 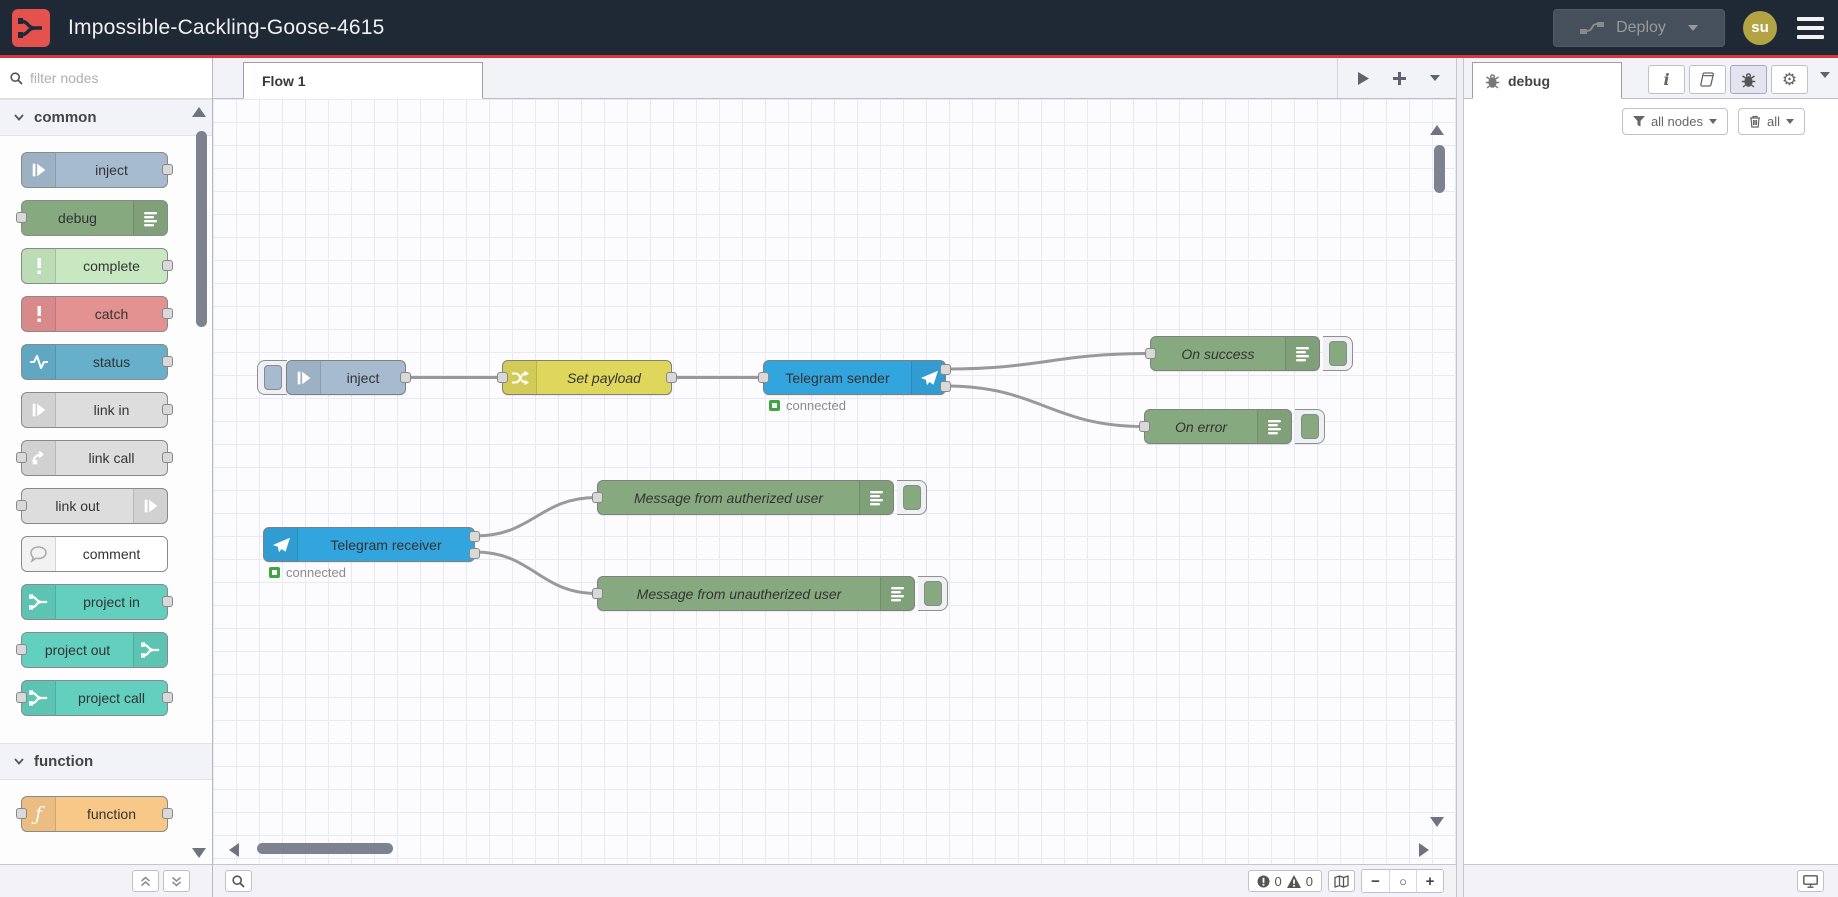 I want to click on notification-counts: 0 0, so click(x=1284, y=881).